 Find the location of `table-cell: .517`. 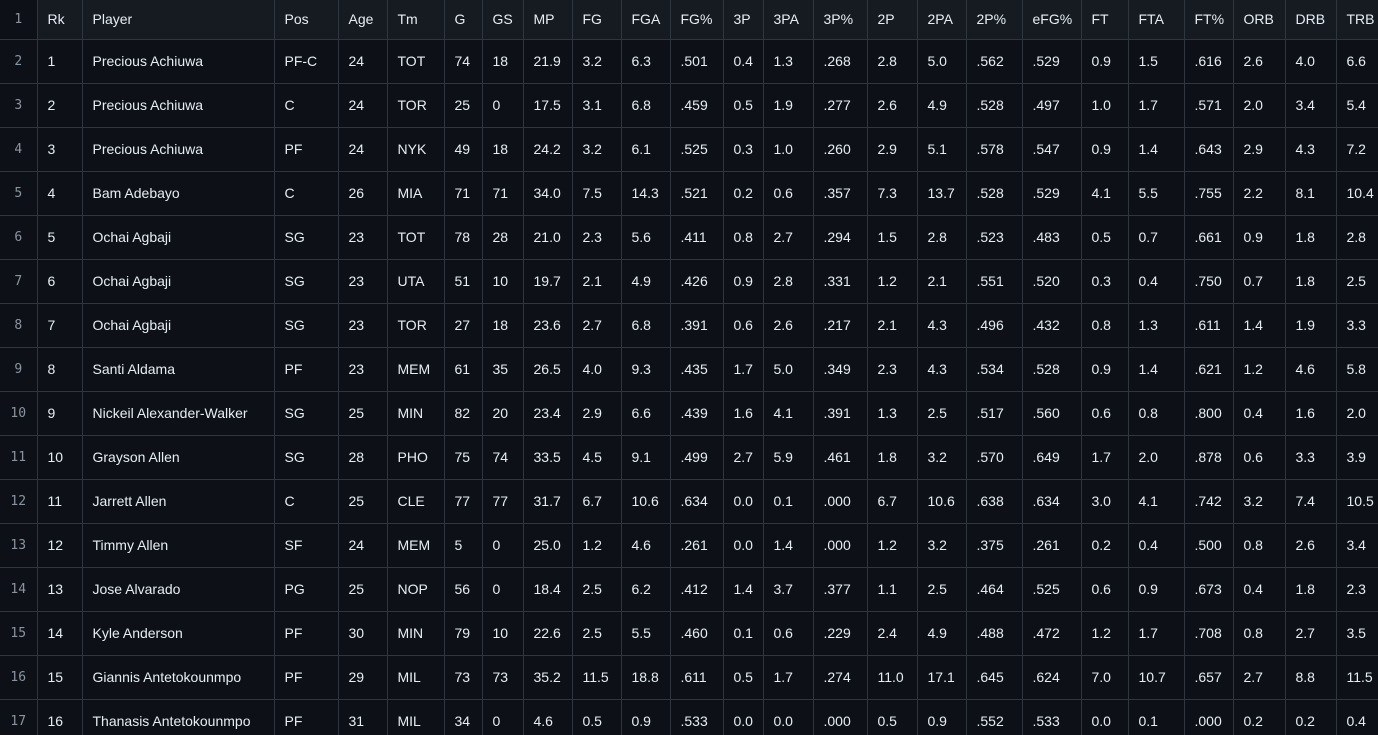

table-cell: .517 is located at coordinates (994, 413).